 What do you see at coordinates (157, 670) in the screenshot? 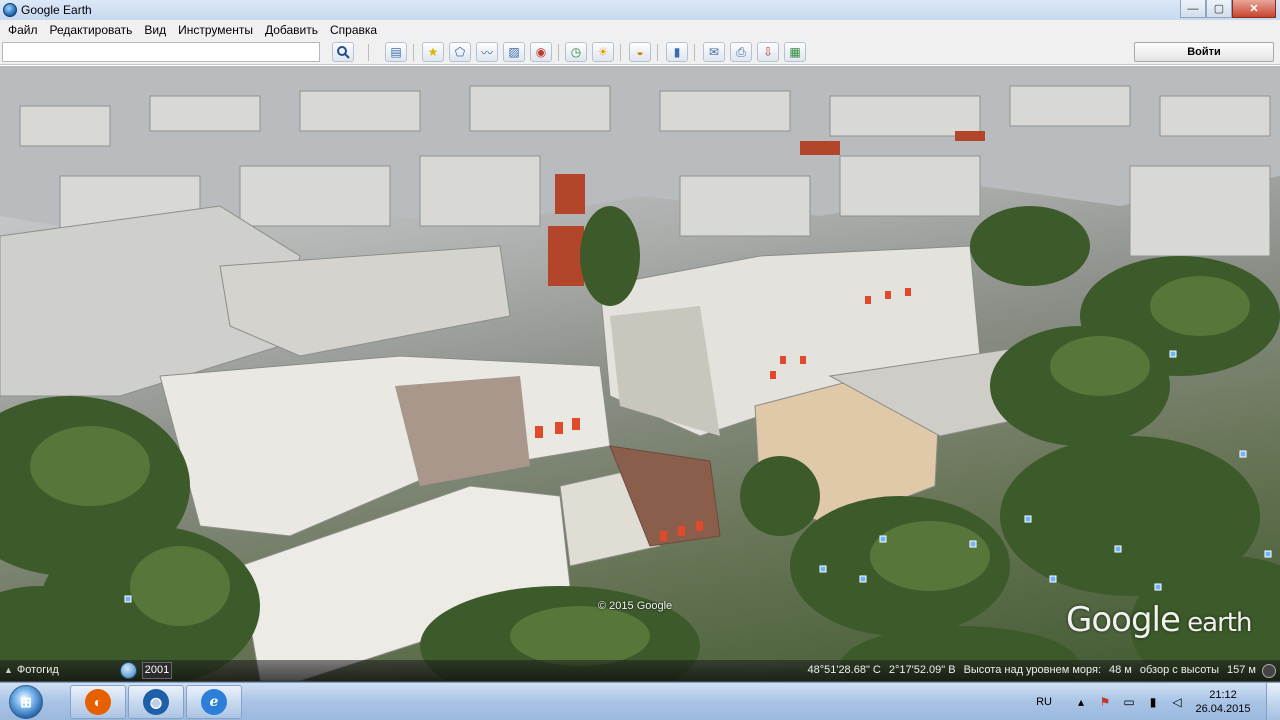
I see `imagery-year: 2001` at bounding box center [157, 670].